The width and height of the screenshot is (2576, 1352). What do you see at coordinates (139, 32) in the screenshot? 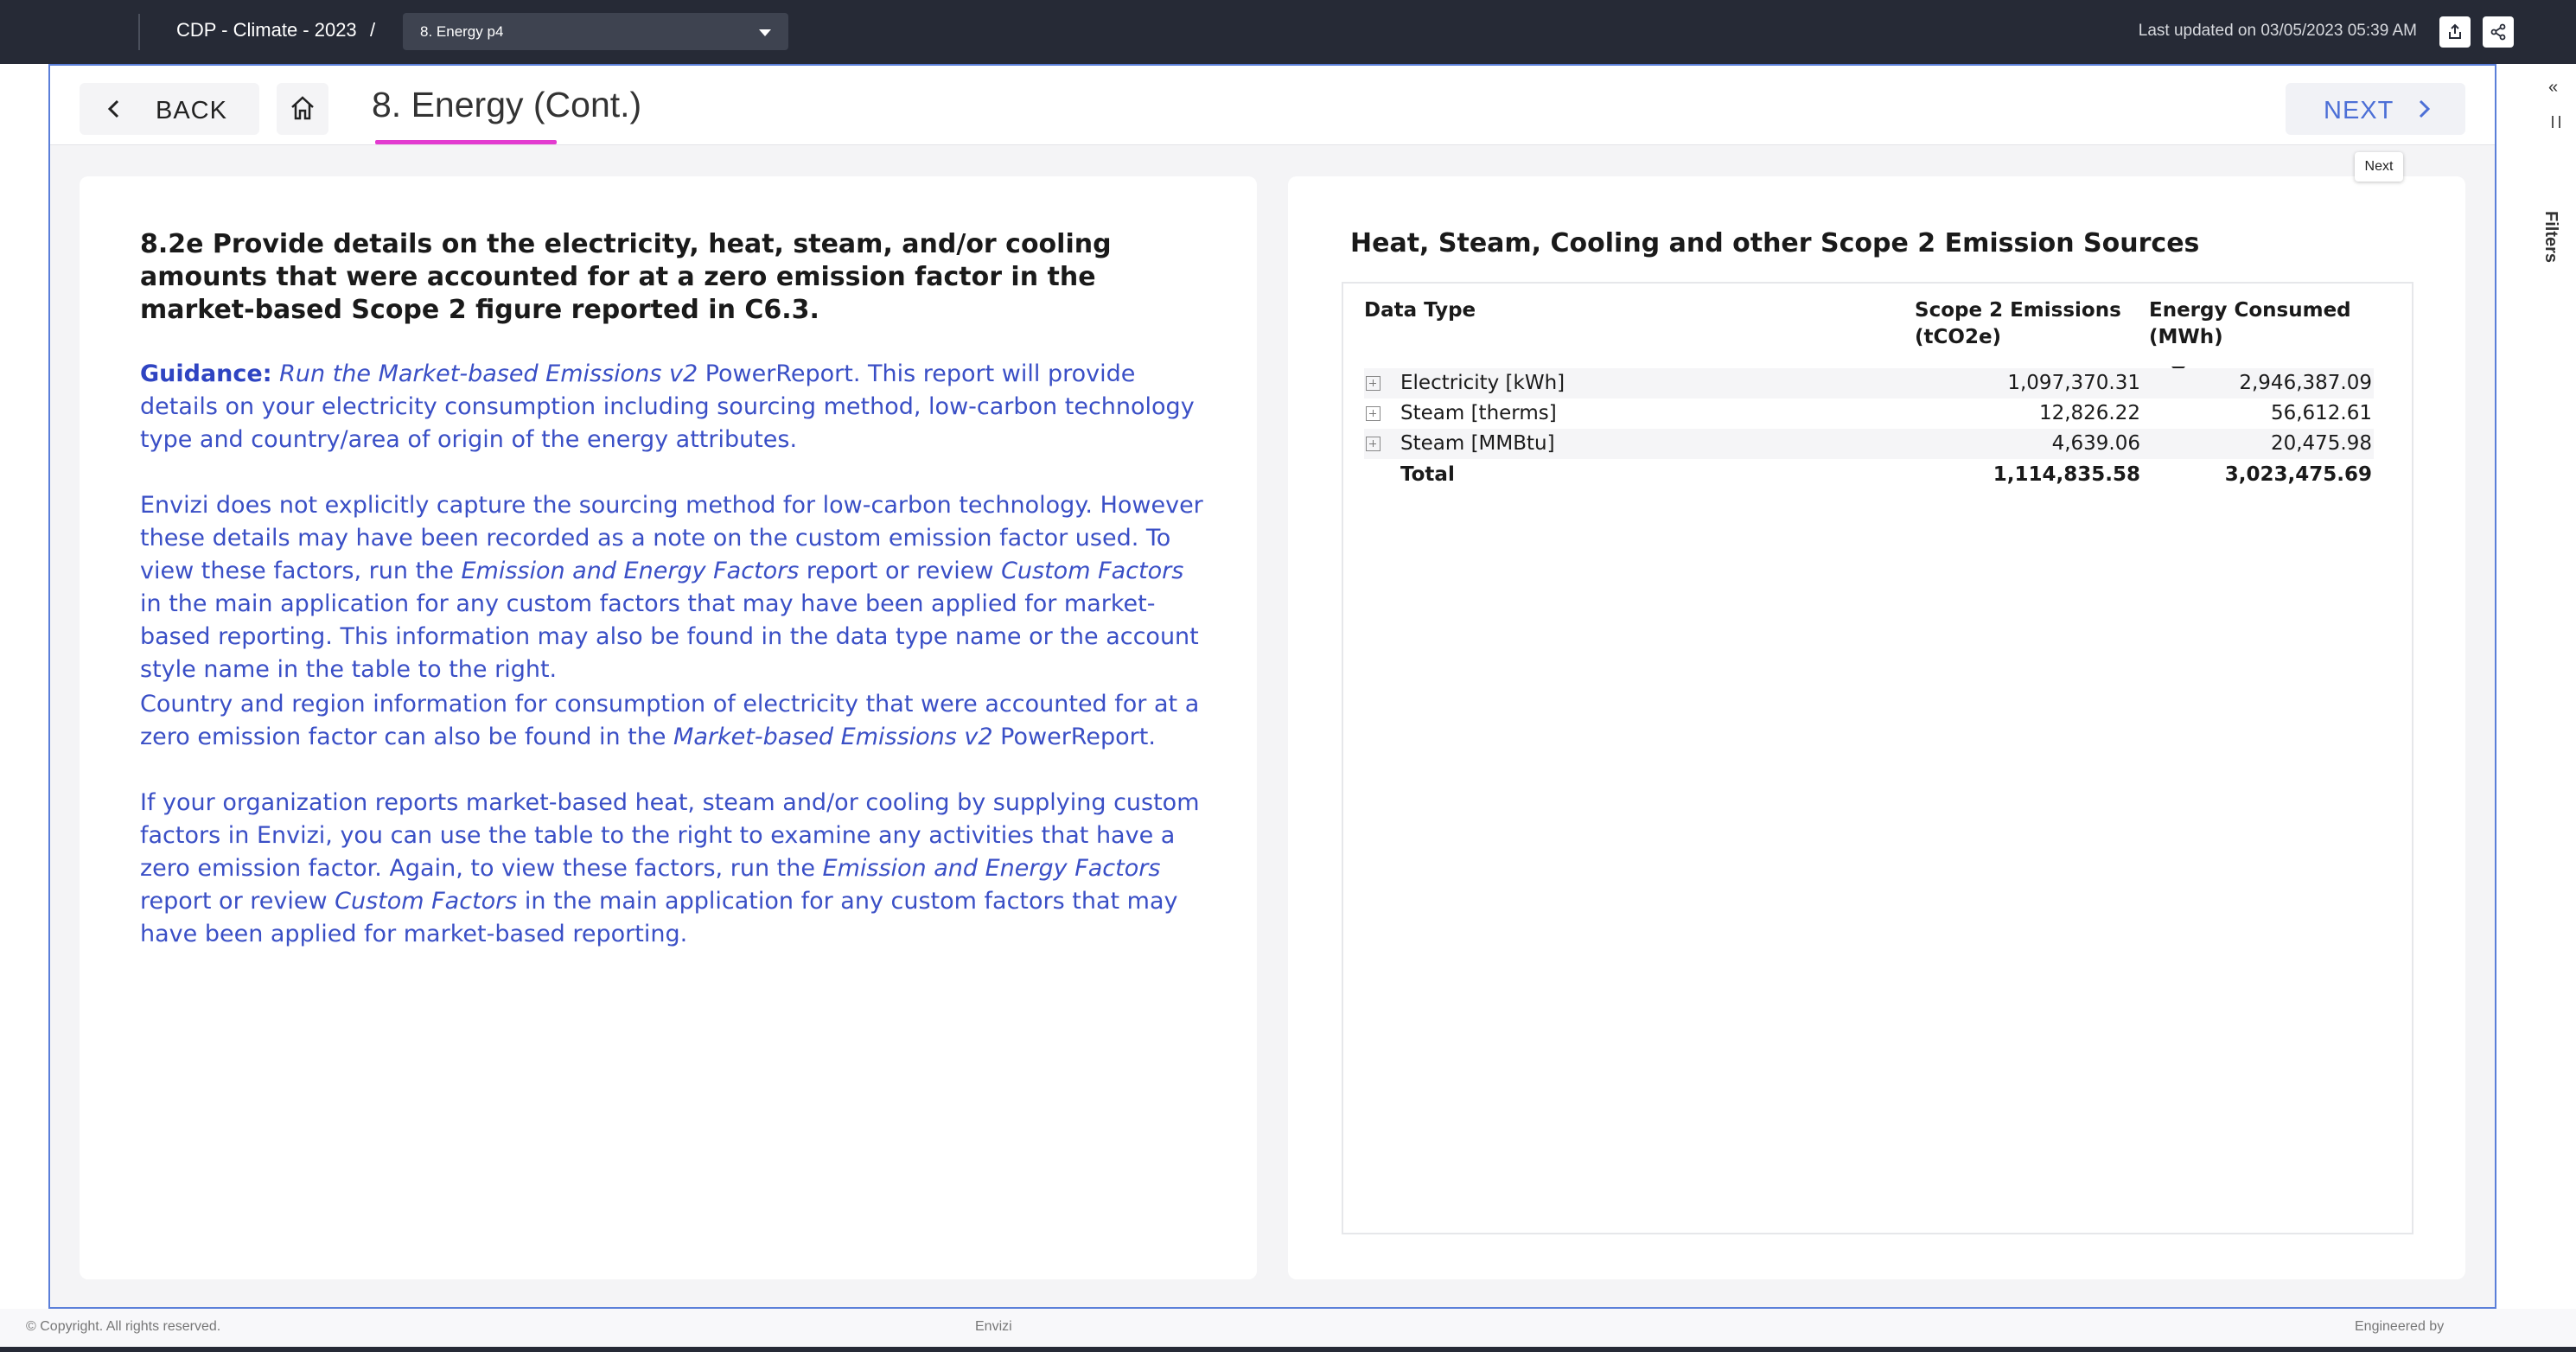
I see `divider` at bounding box center [139, 32].